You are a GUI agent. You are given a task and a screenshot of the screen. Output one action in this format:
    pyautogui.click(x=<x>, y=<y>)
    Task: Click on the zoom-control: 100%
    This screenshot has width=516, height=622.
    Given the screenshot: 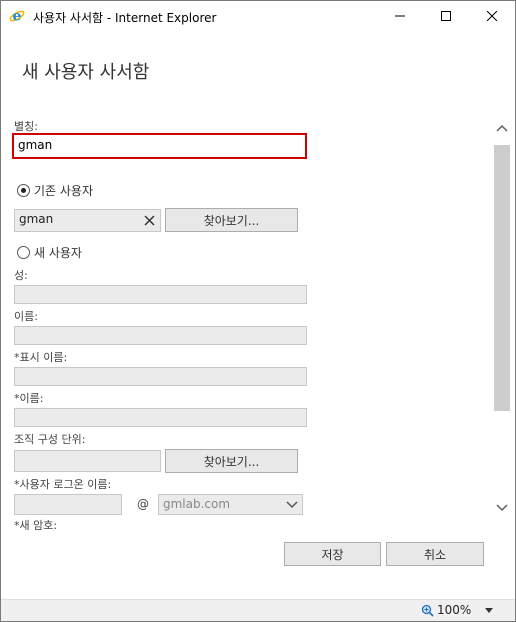 What is the action you would take?
    pyautogui.click(x=446, y=610)
    